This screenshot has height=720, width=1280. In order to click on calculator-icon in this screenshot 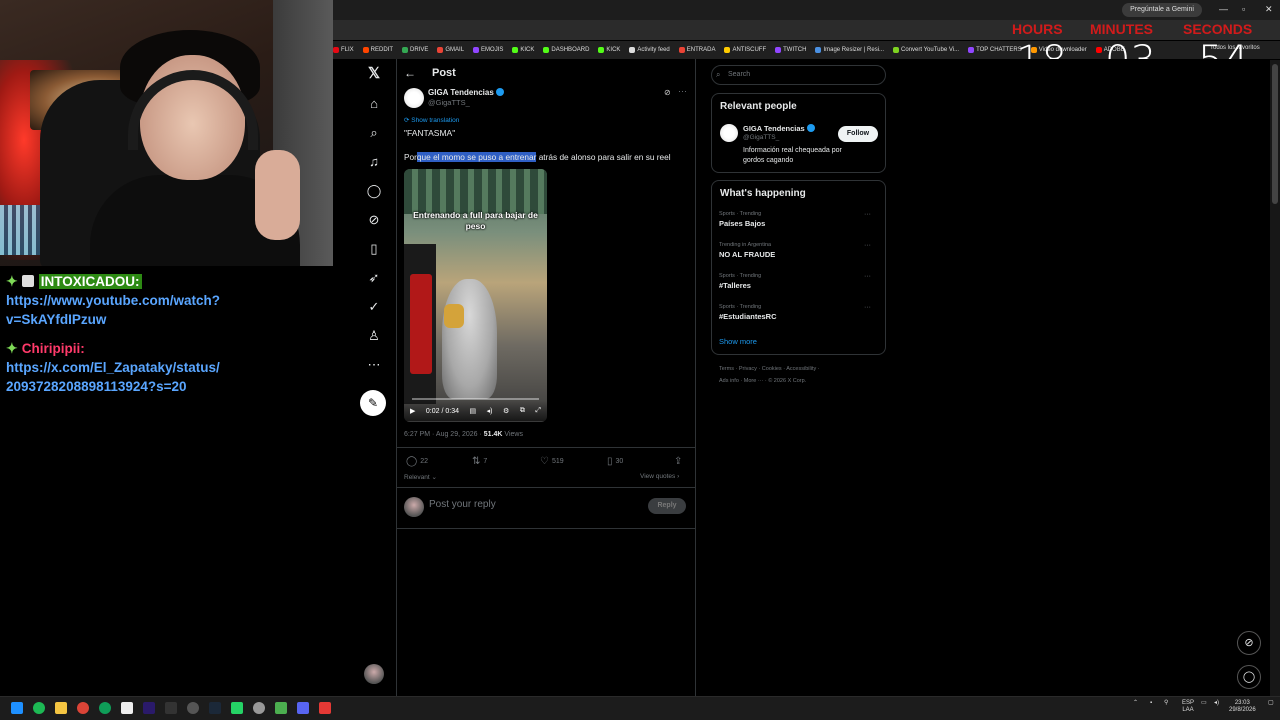, I will do `click(281, 708)`.